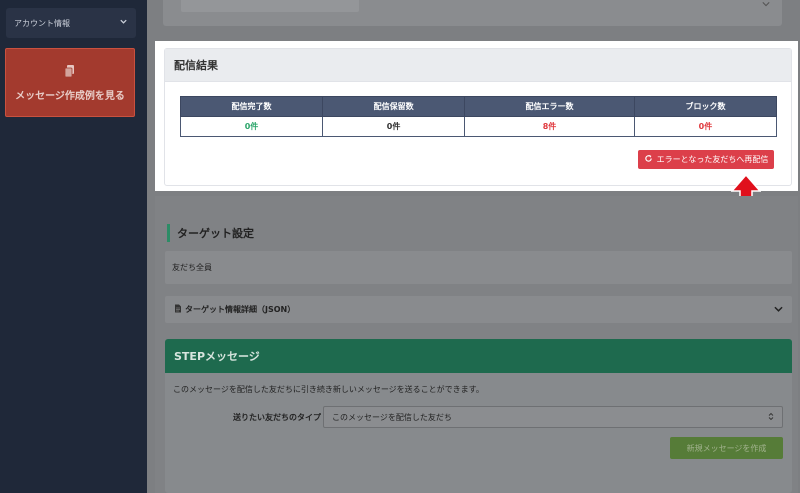 The image size is (800, 493). Describe the element at coordinates (328, 389) in the screenshot. I see `step-message-description: このメッセージを配信した友だちに引き続き新しいメッセージを送ることができます。` at that location.